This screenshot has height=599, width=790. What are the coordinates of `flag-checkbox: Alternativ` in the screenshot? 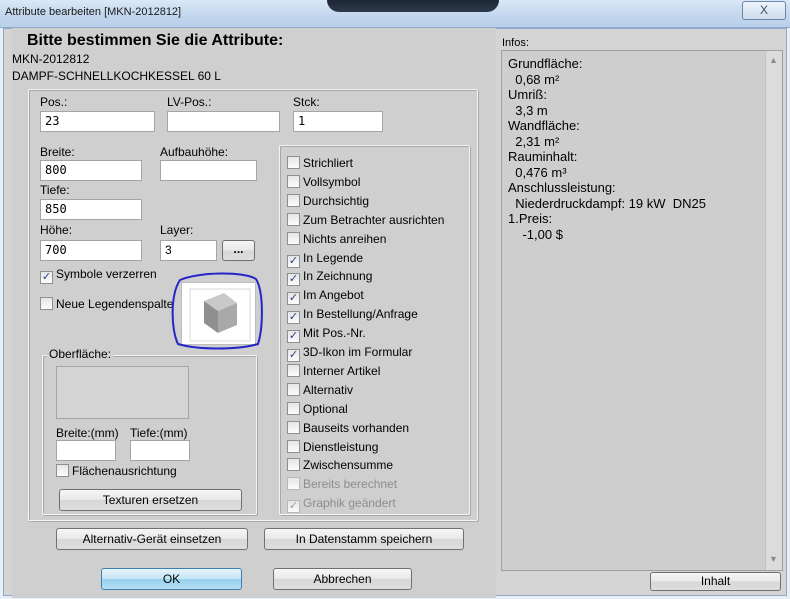 It's located at (320, 391).